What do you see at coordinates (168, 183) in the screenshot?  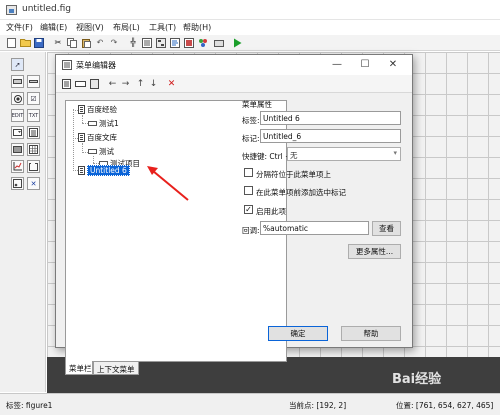 I see `annotation-arrow` at bounding box center [168, 183].